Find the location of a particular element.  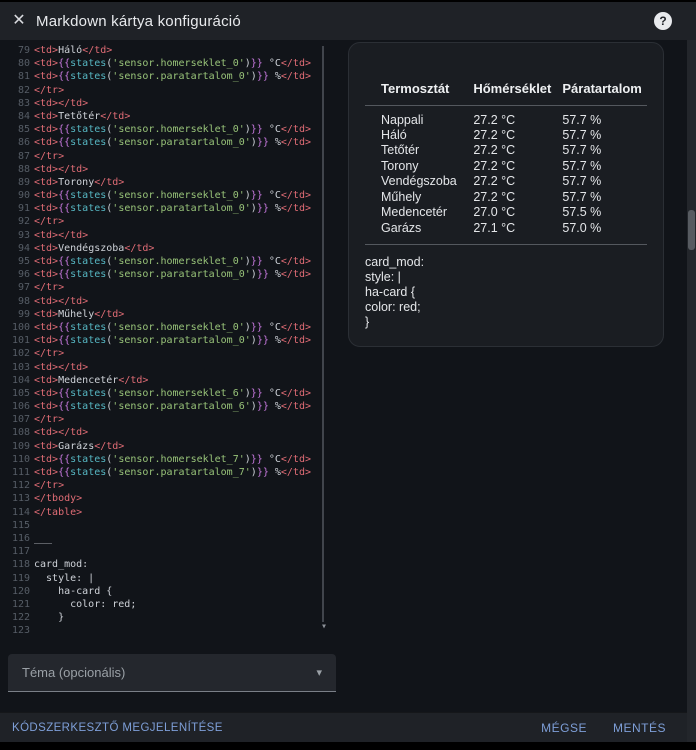

code-line: 102 </tr> is located at coordinates (172, 353).